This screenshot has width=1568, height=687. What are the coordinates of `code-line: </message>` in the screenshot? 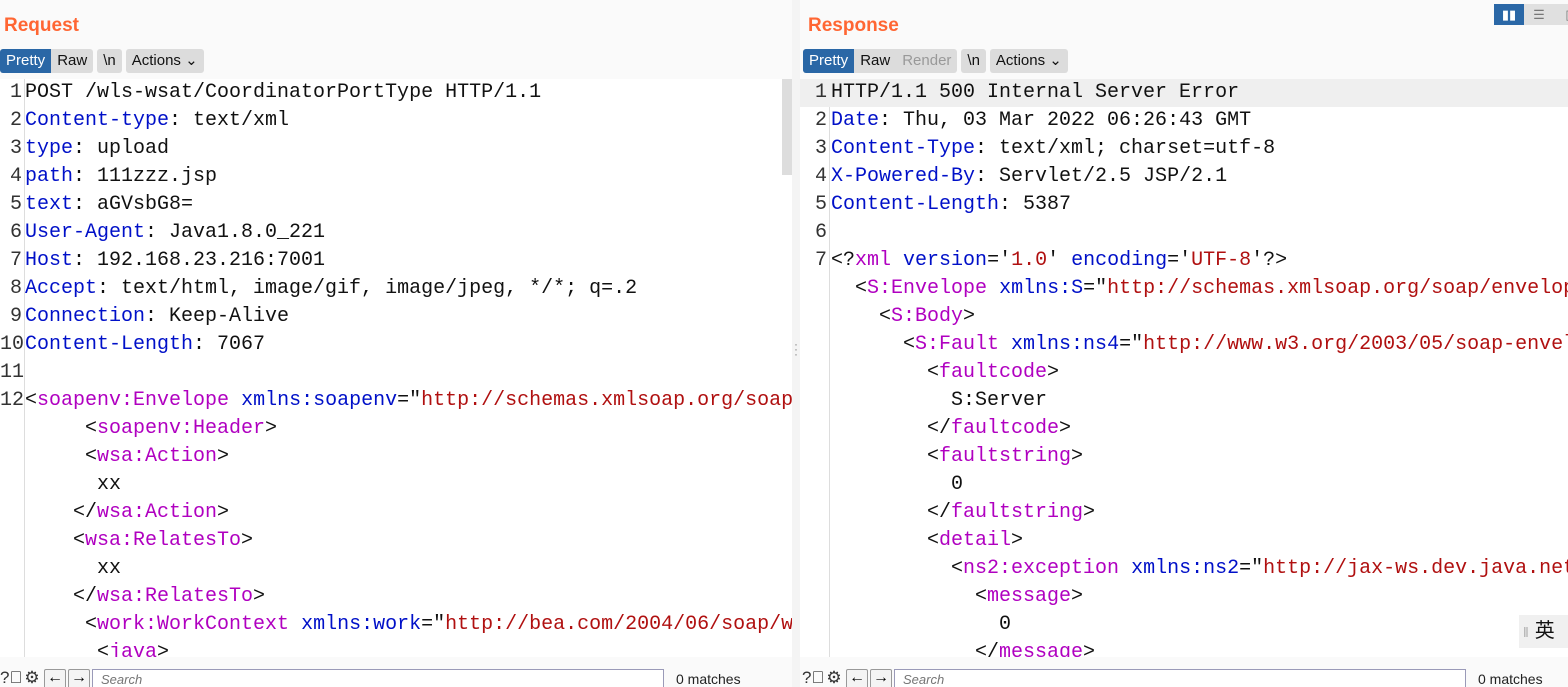 It's located at (1184, 648).